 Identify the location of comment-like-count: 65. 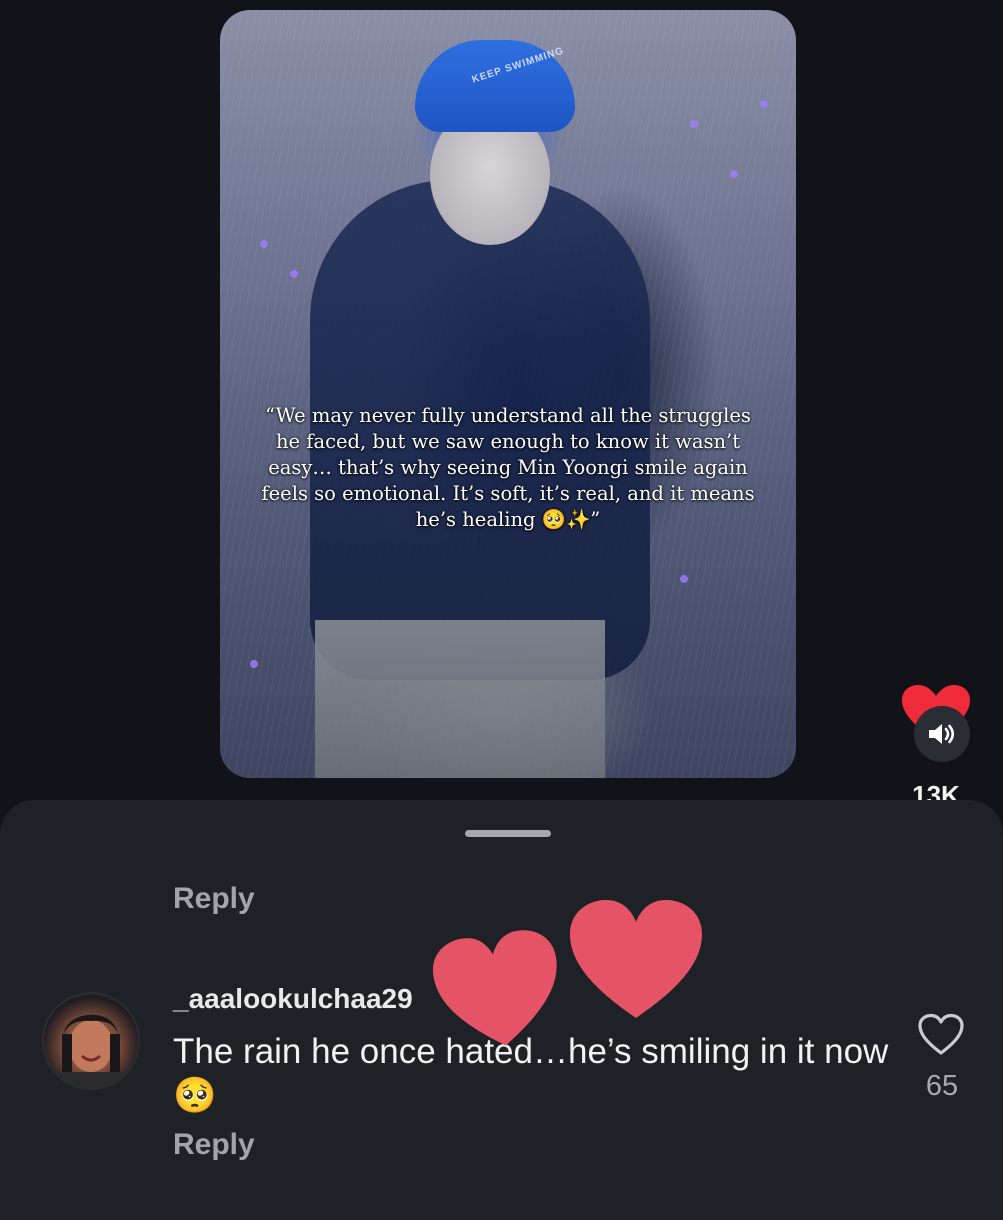
(942, 1086).